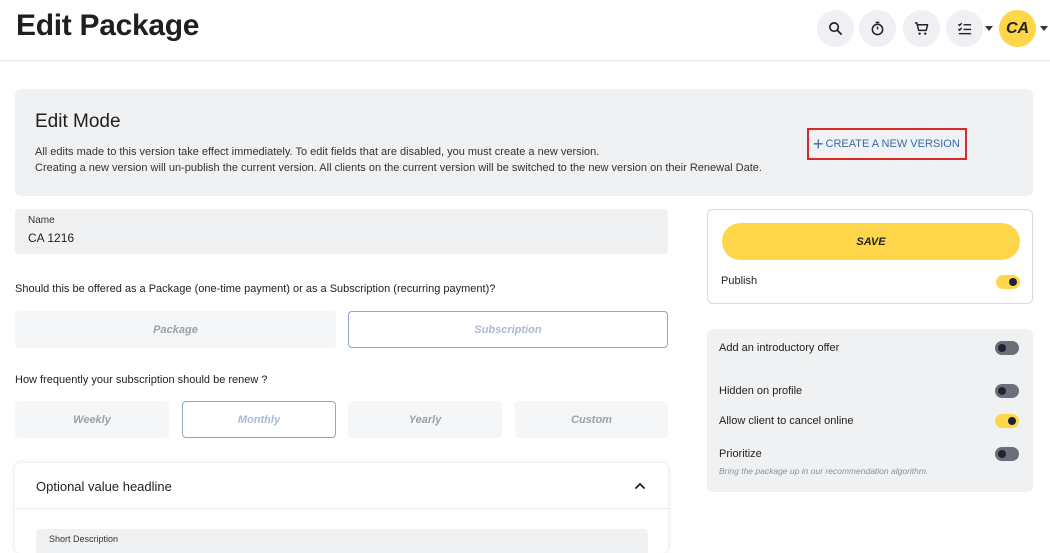 The width and height of the screenshot is (1050, 553). What do you see at coordinates (740, 454) in the screenshot?
I see `prioritize-label: Prioritize` at bounding box center [740, 454].